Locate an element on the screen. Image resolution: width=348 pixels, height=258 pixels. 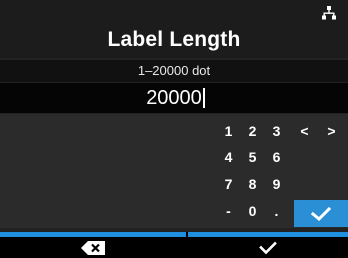
text-cursor is located at coordinates (203, 98).